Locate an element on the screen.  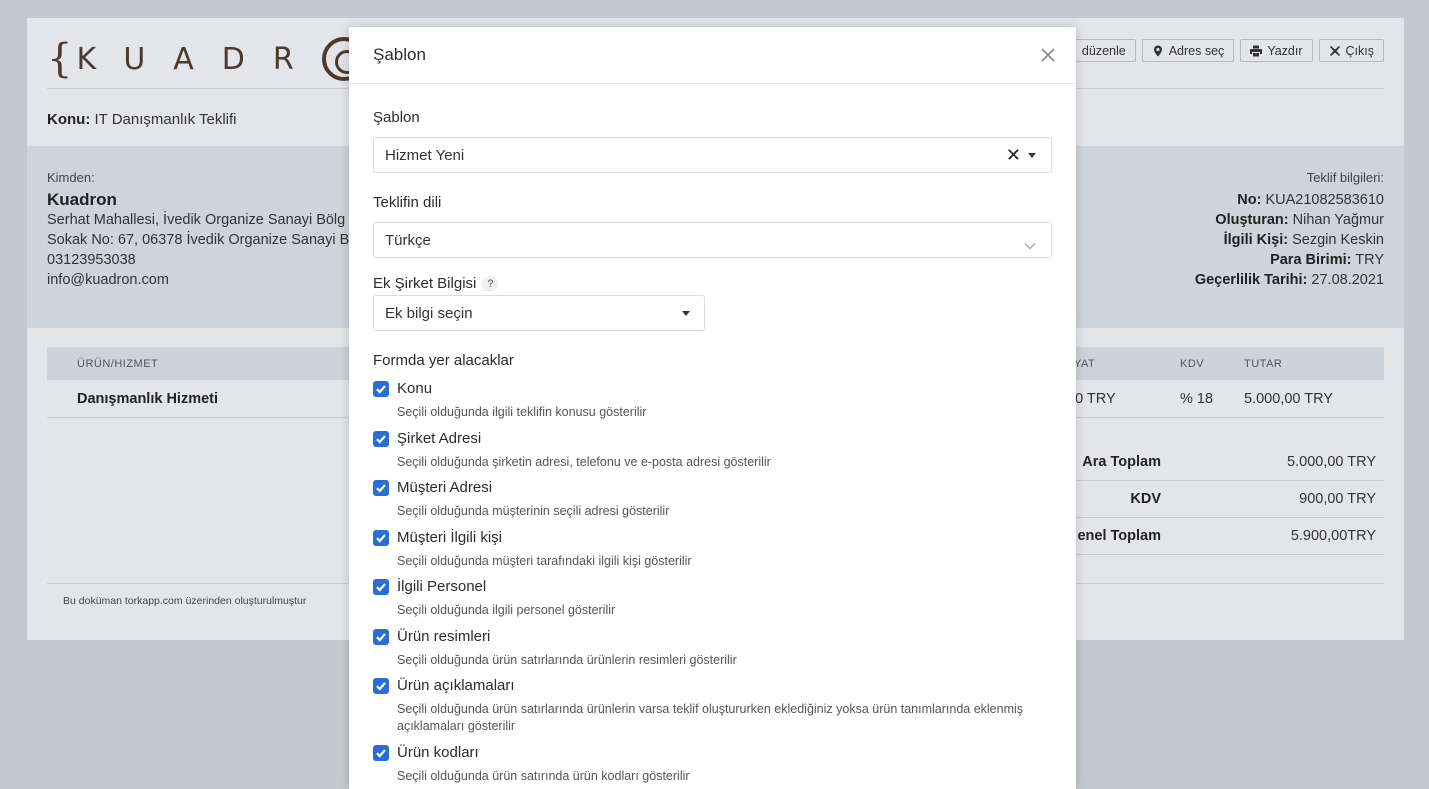
extra-info-label: Ek Şirket Bilgisi? is located at coordinates (436, 283).